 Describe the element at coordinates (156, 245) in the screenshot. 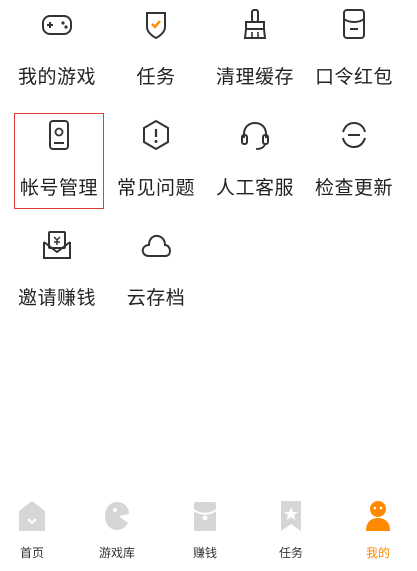

I see `cloud-icon` at that location.